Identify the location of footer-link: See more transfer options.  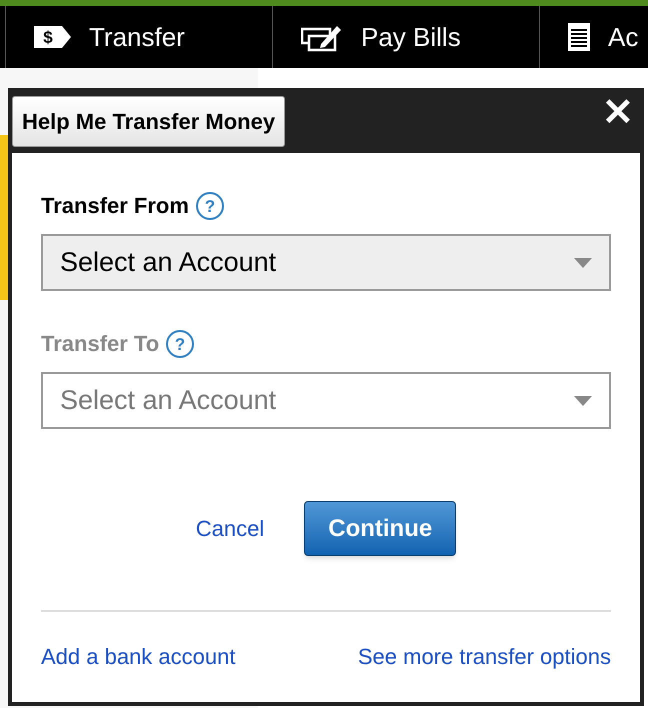
(484, 656).